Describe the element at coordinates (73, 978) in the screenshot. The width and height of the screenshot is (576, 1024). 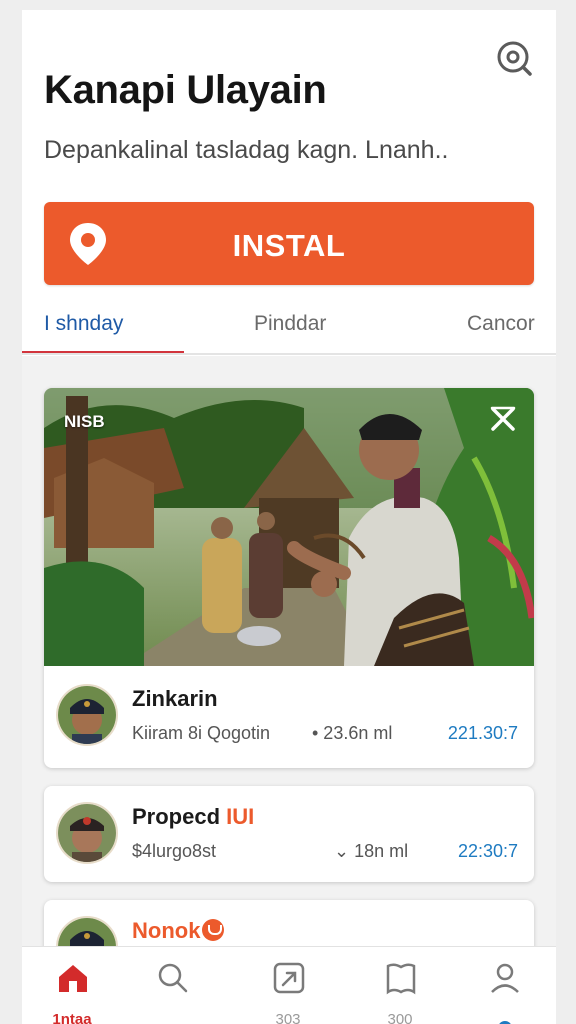
I see `home-icon` at that location.